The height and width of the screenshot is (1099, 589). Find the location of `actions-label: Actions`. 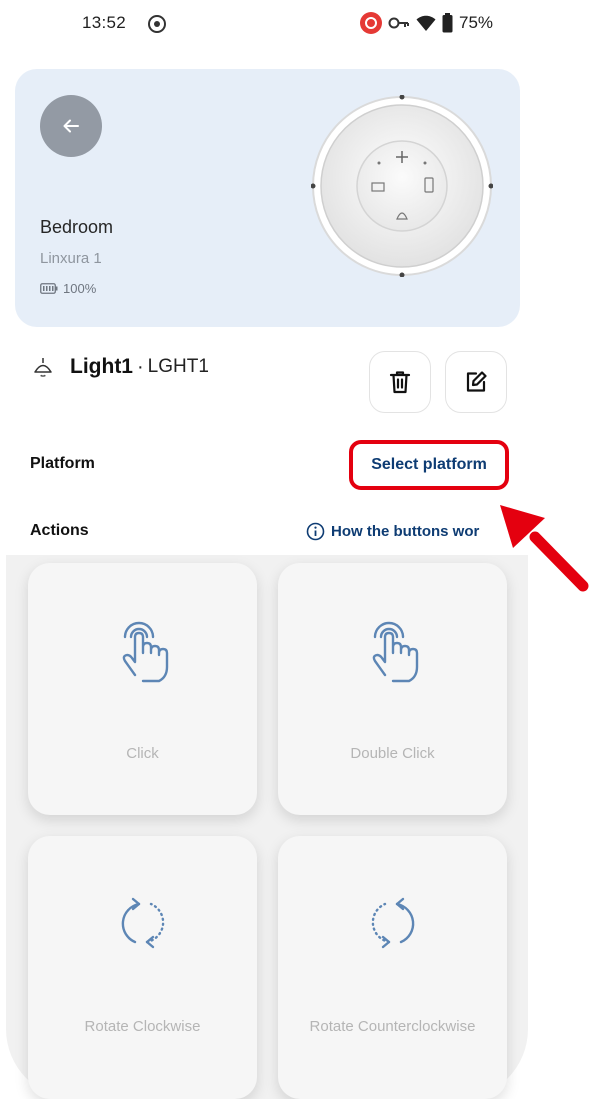

actions-label: Actions is located at coordinates (59, 530).